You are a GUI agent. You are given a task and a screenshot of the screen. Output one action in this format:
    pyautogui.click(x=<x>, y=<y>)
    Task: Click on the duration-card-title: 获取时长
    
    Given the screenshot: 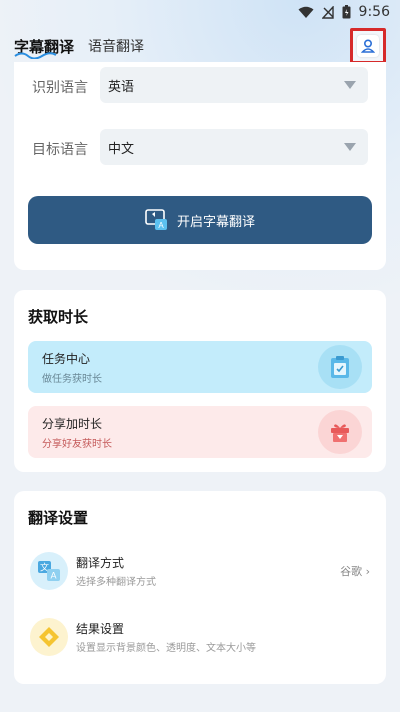 What is the action you would take?
    pyautogui.click(x=58, y=317)
    